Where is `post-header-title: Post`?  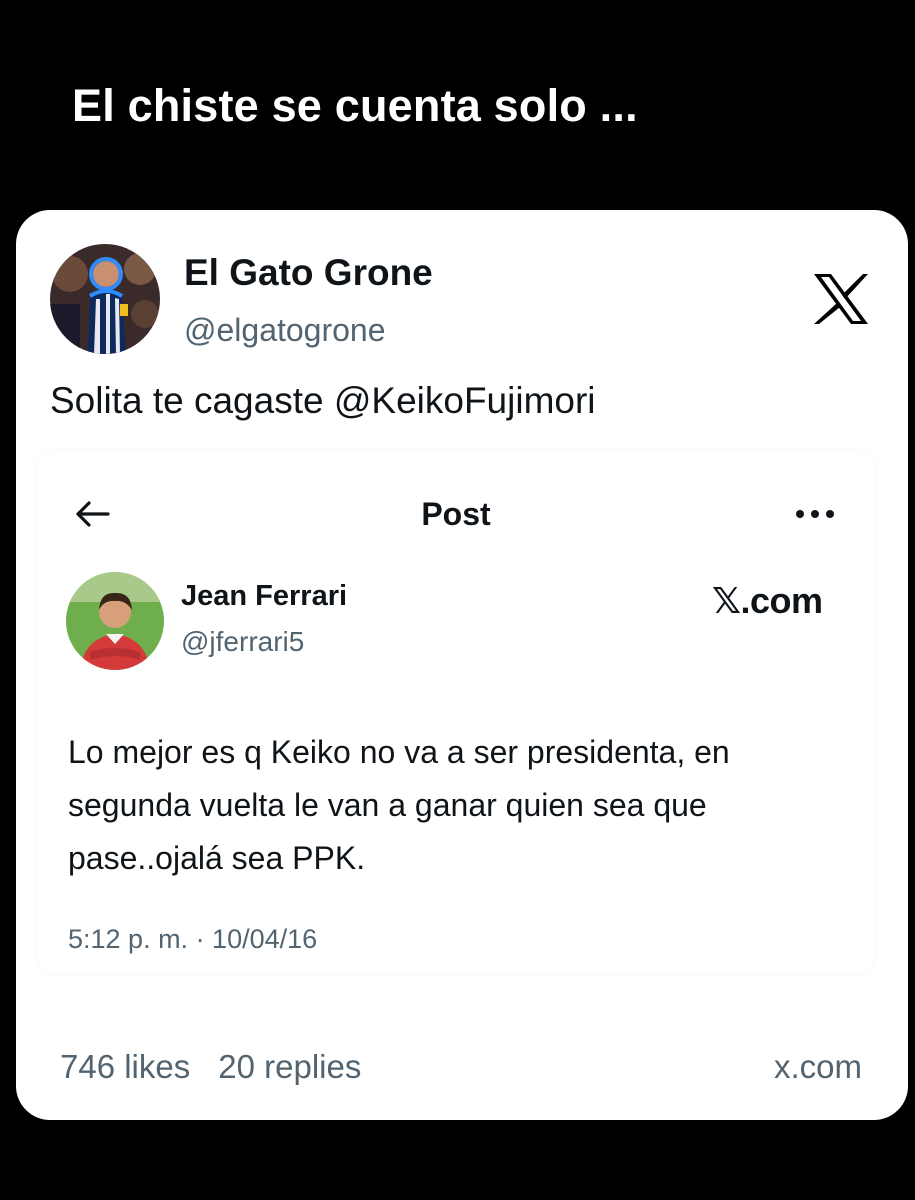
post-header-title: Post is located at coordinates (456, 514).